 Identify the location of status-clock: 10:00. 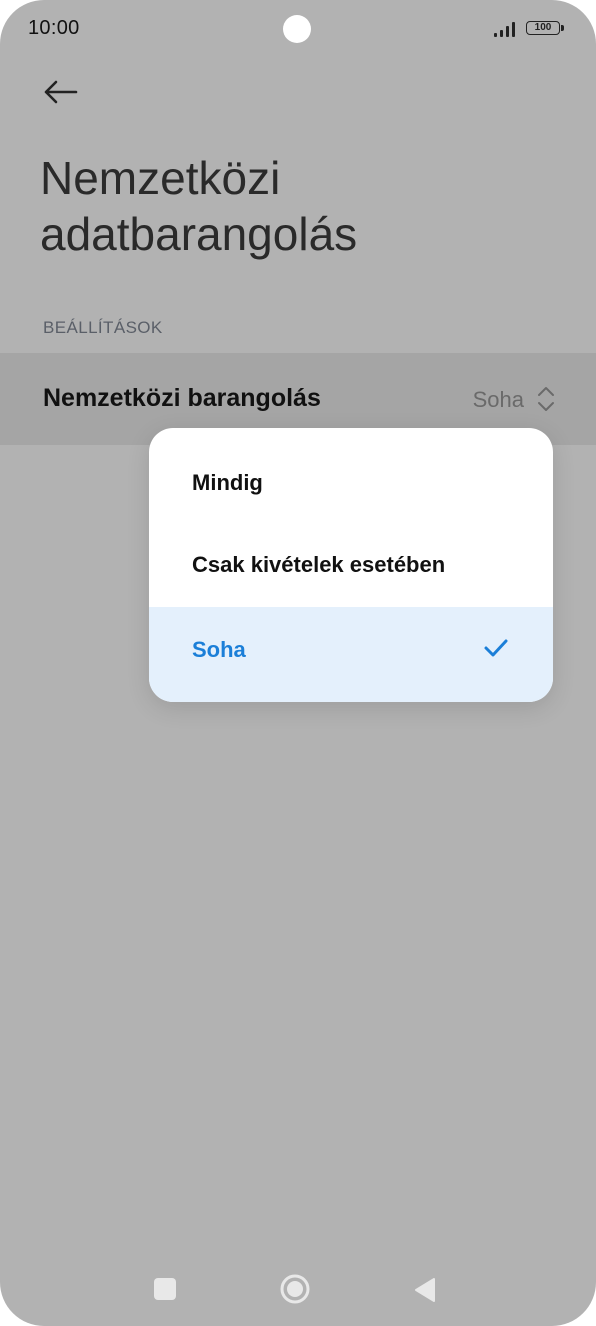
(54, 28).